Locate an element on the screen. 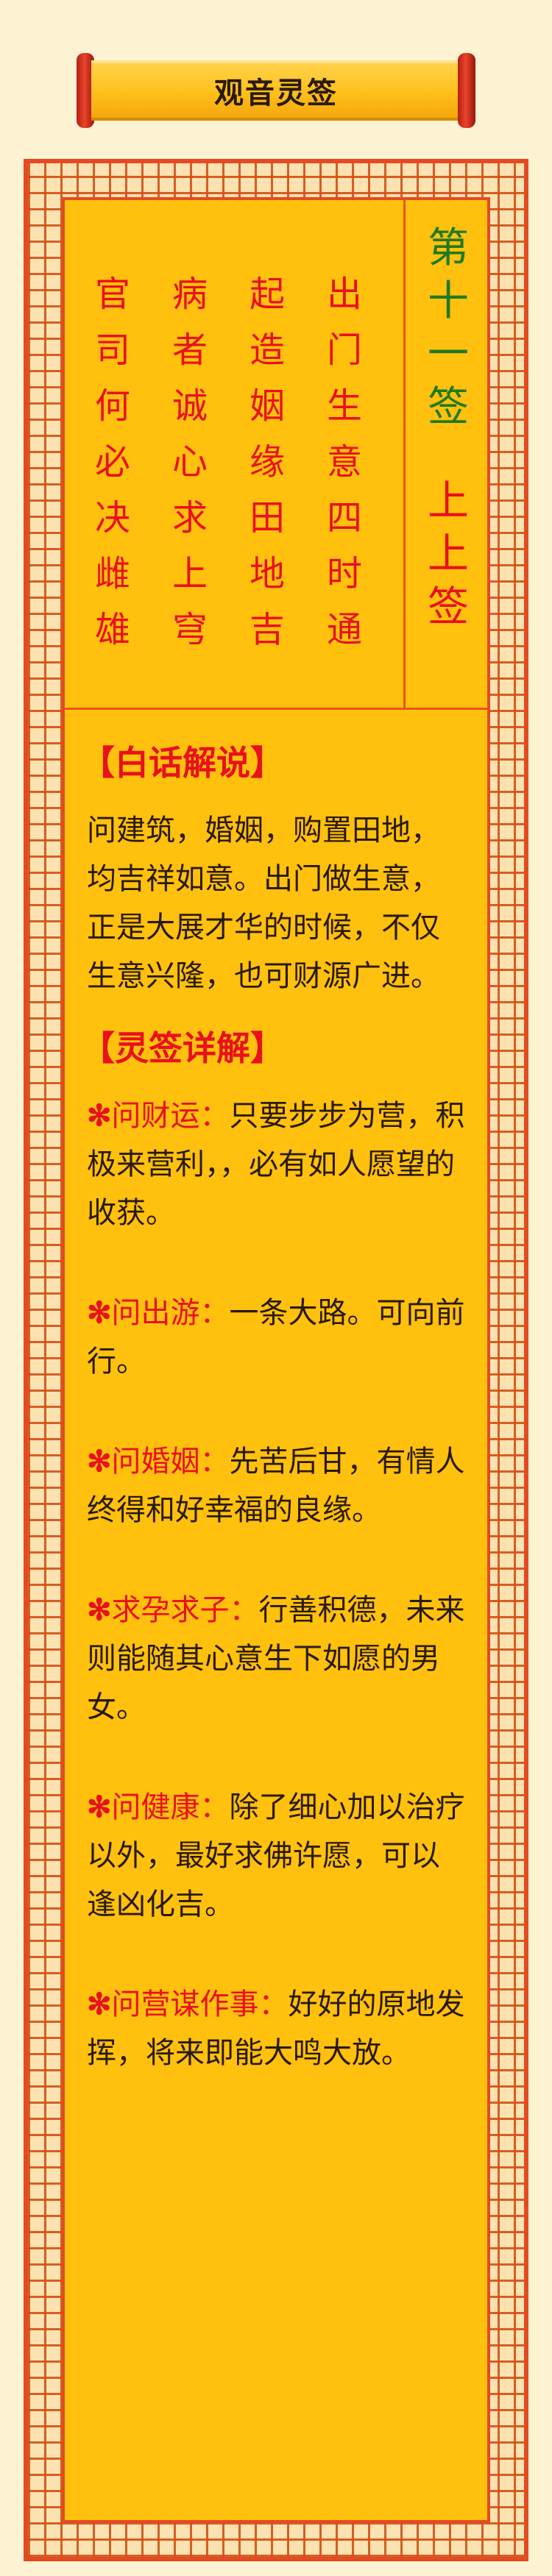  poem-char: 出 is located at coordinates (344, 294).